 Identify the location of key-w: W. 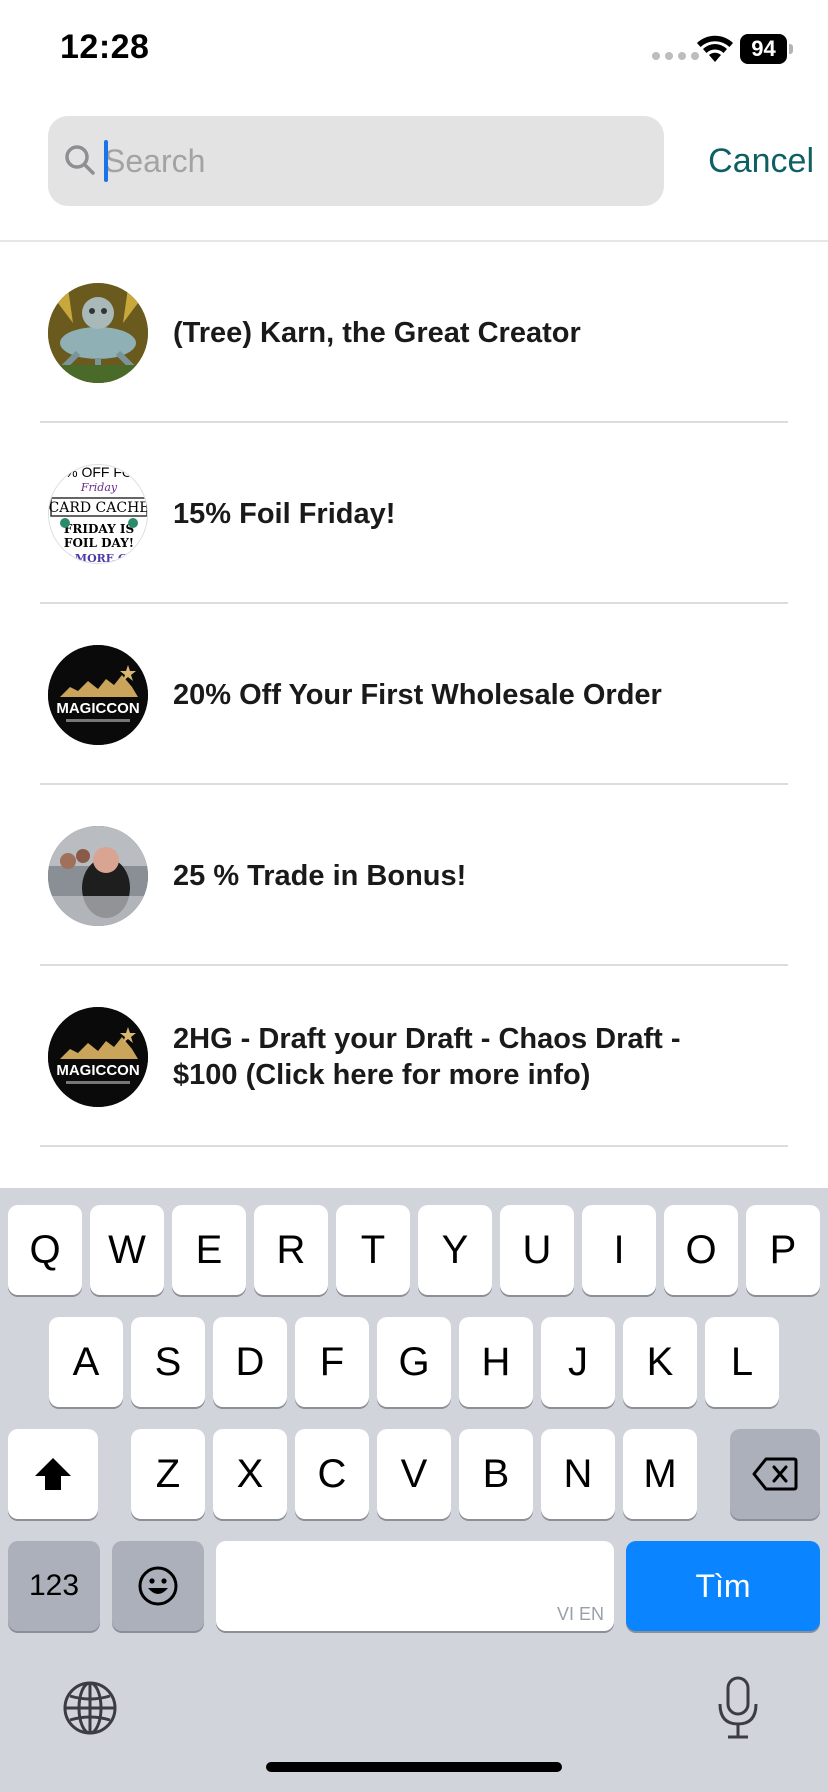
(127, 1250).